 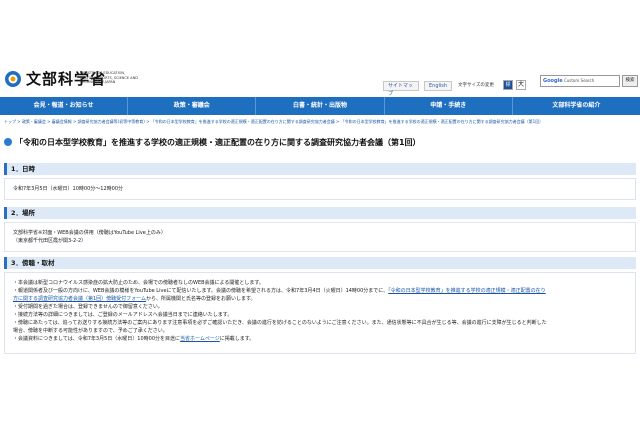 What do you see at coordinates (90, 331) in the screenshot?
I see `observation-line-7: 場合、傍聴を中断する可能性がありますので、予めご了承ください。` at bounding box center [90, 331].